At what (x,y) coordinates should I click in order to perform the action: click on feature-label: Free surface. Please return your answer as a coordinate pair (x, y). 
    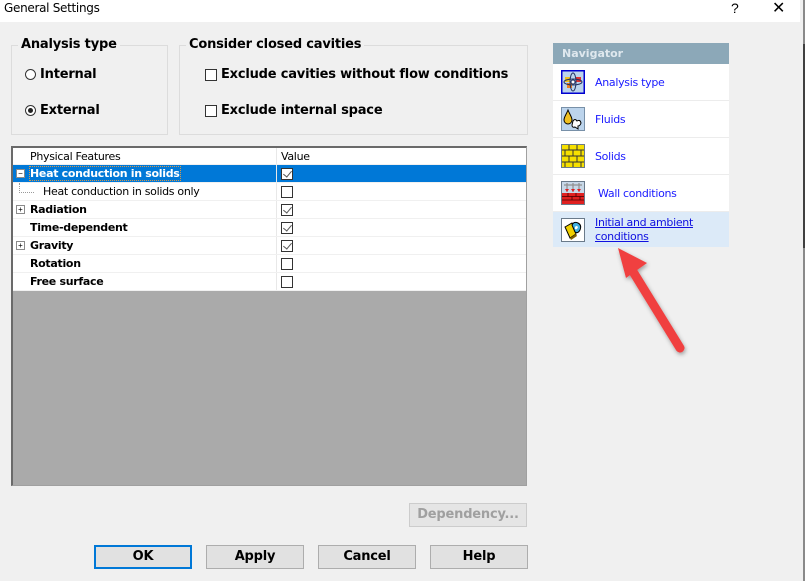
    Looking at the image, I should click on (67, 281).